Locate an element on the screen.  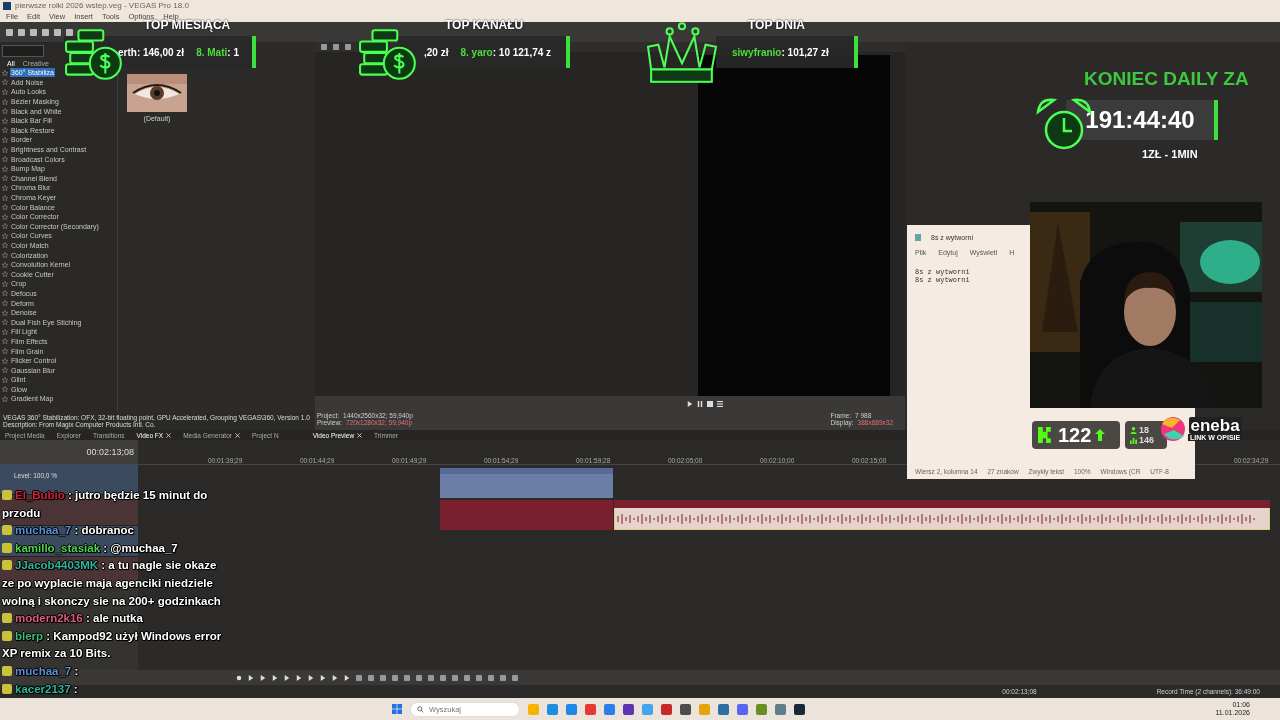
leaderboard-title: TOP DNIA is located at coordinates (776, 25).